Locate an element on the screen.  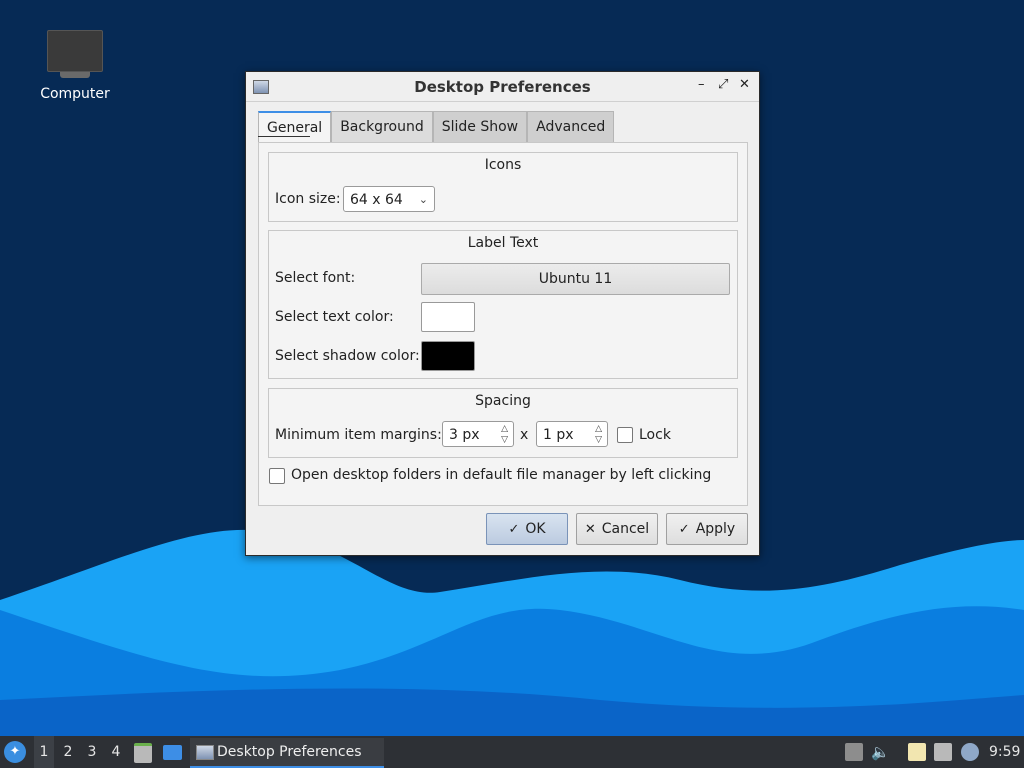
tab-bar: General Background Slide Show Advanced is located at coordinates (436, 127).